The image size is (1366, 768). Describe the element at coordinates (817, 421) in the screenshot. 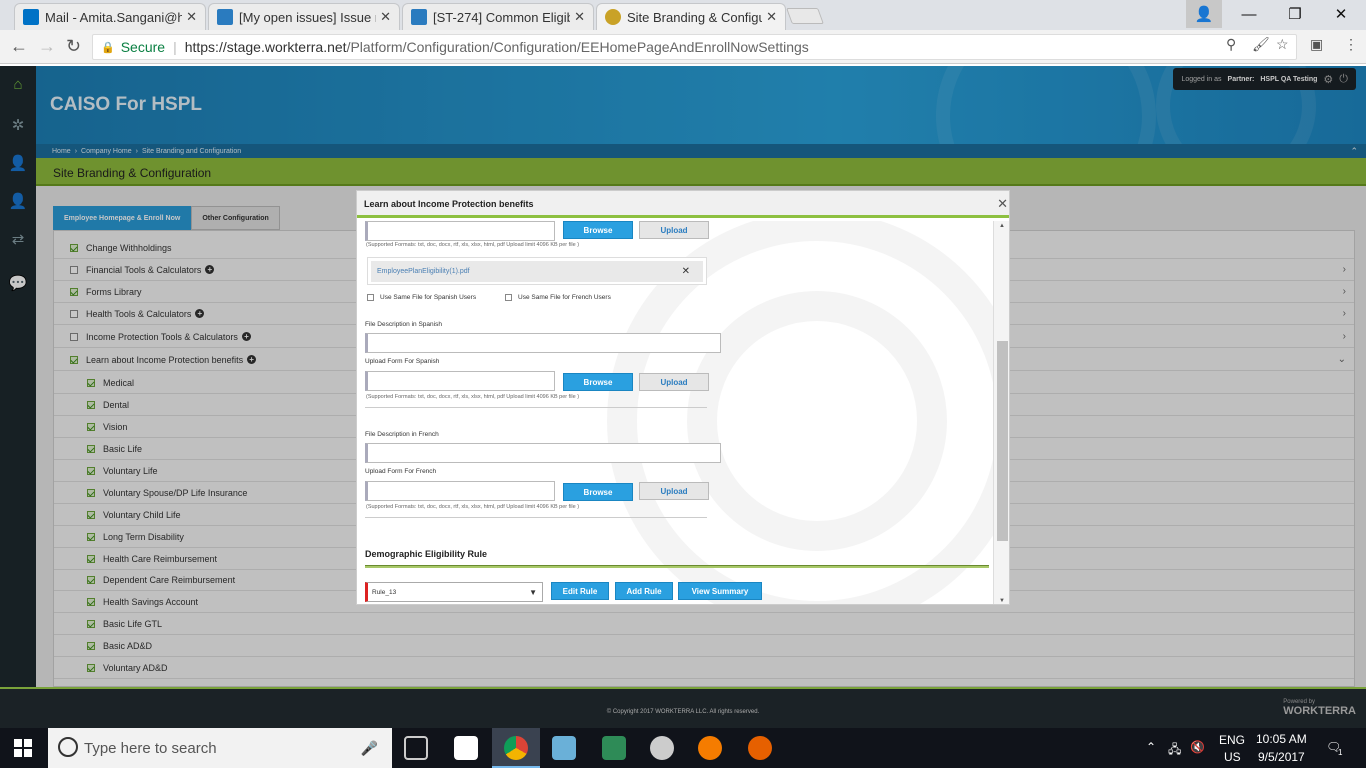

I see `watermark` at that location.